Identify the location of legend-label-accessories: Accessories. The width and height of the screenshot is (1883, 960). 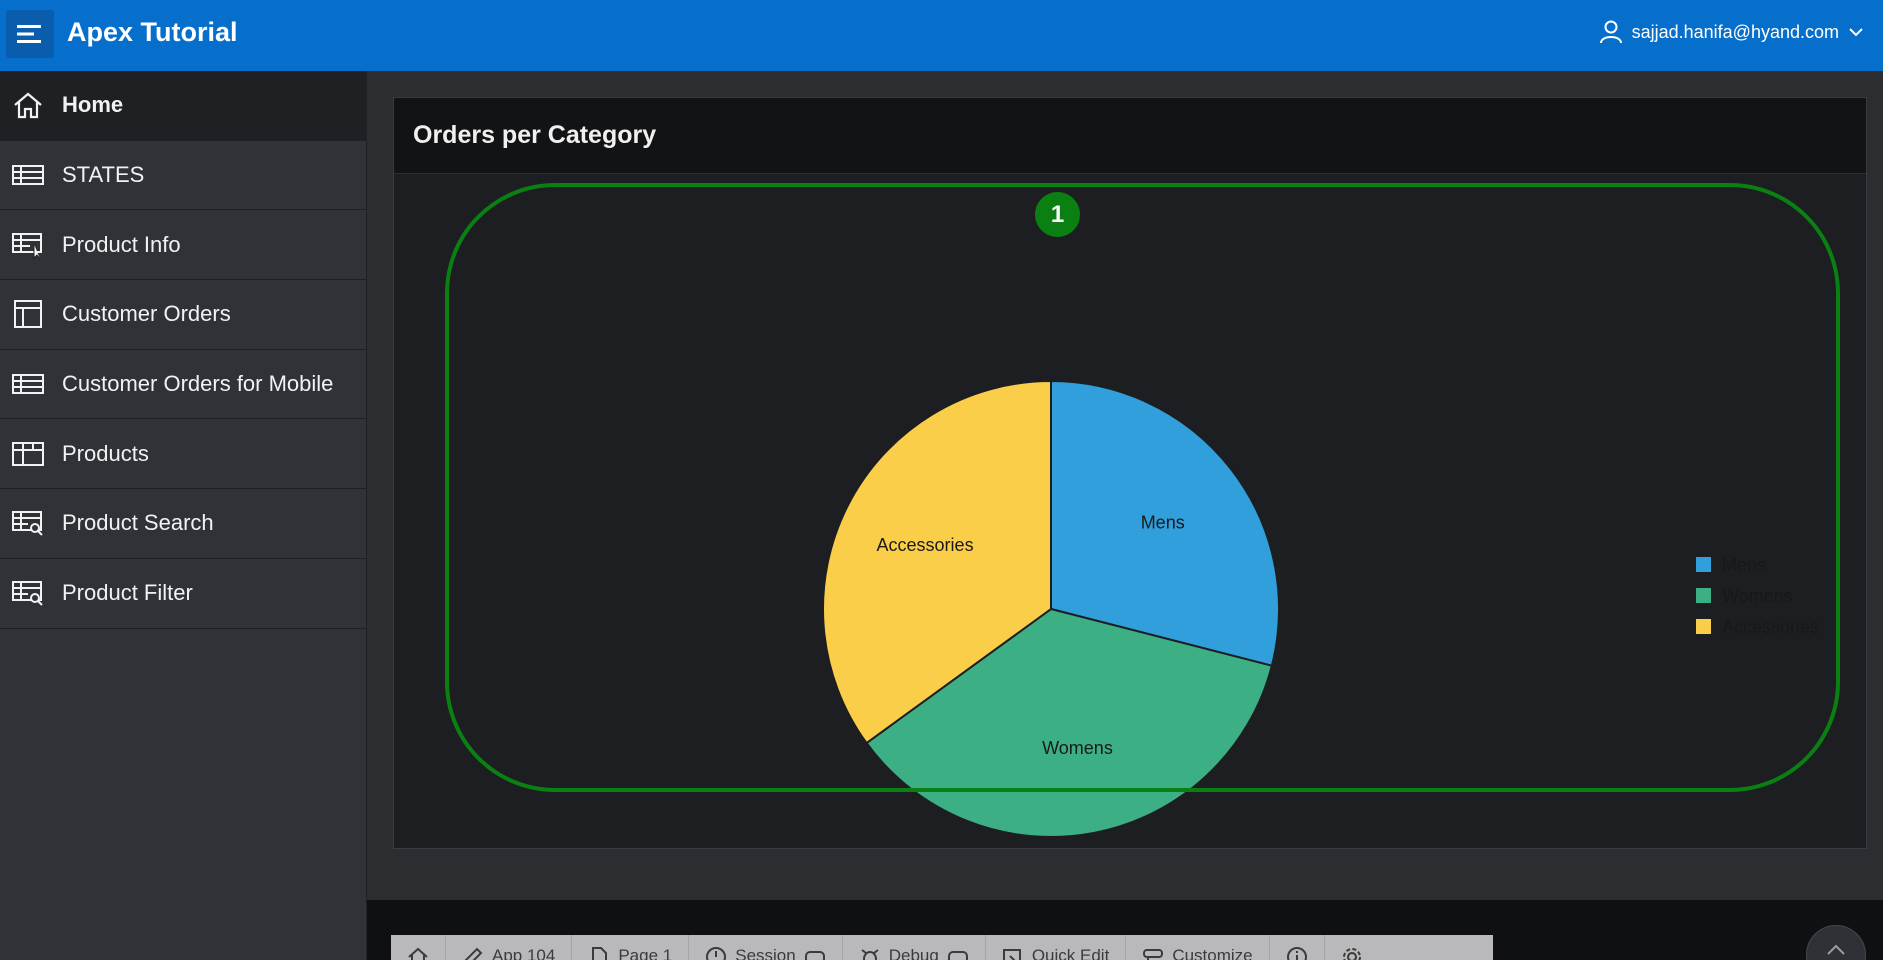
(1770, 627).